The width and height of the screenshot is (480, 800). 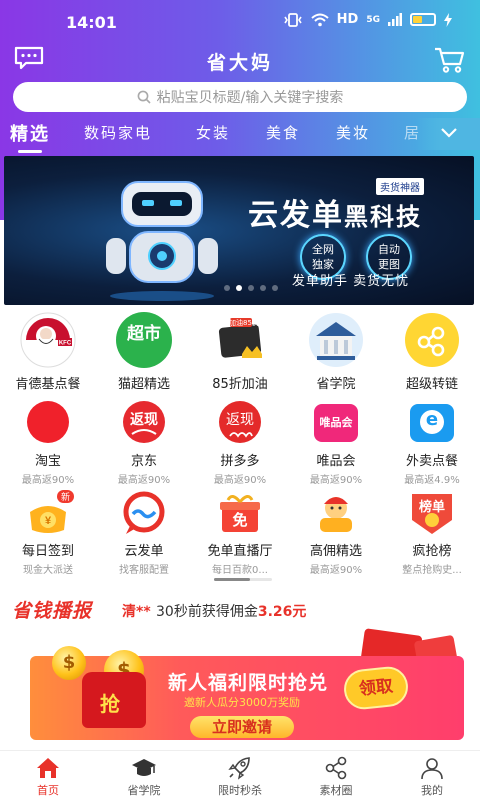 What do you see at coordinates (395, 19) in the screenshot?
I see `signal-icon` at bounding box center [395, 19].